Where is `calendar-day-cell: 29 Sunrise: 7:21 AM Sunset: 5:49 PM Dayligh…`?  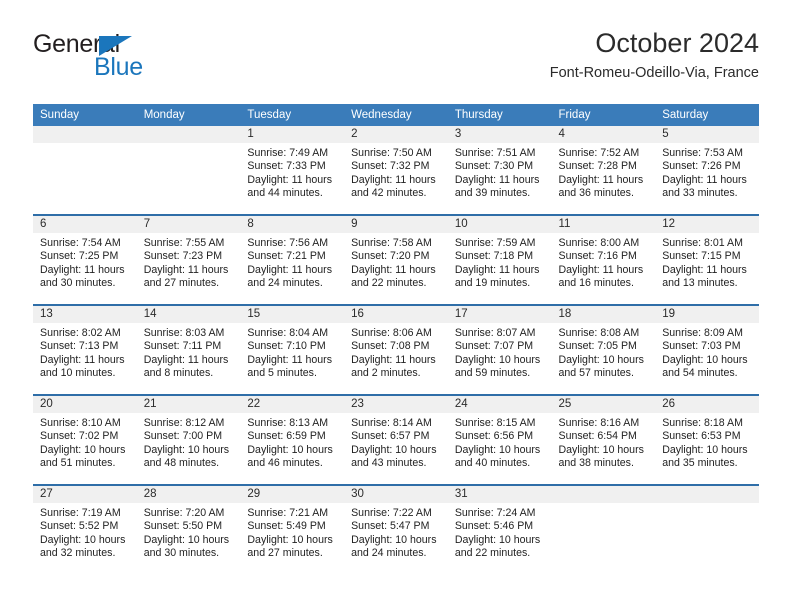
calendar-day-cell: 29 Sunrise: 7:21 AM Sunset: 5:49 PM Dayligh… is located at coordinates (292, 529).